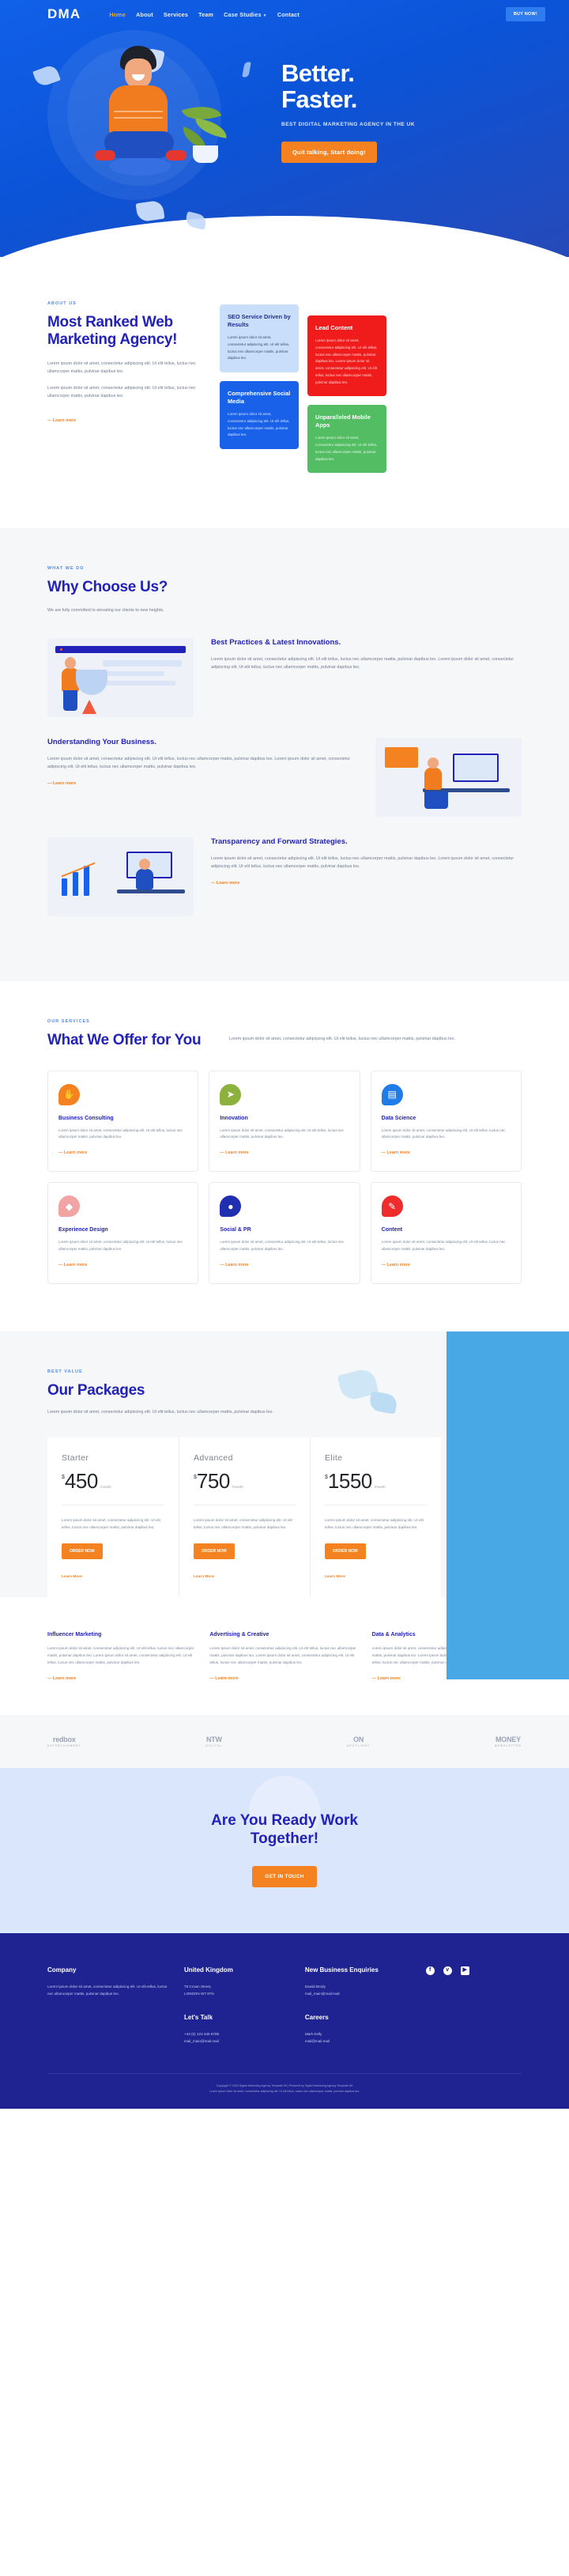 The width and height of the screenshot is (569, 2576). What do you see at coordinates (345, 1551) in the screenshot?
I see `pricing-order-button-elite: ORDER NOW` at bounding box center [345, 1551].